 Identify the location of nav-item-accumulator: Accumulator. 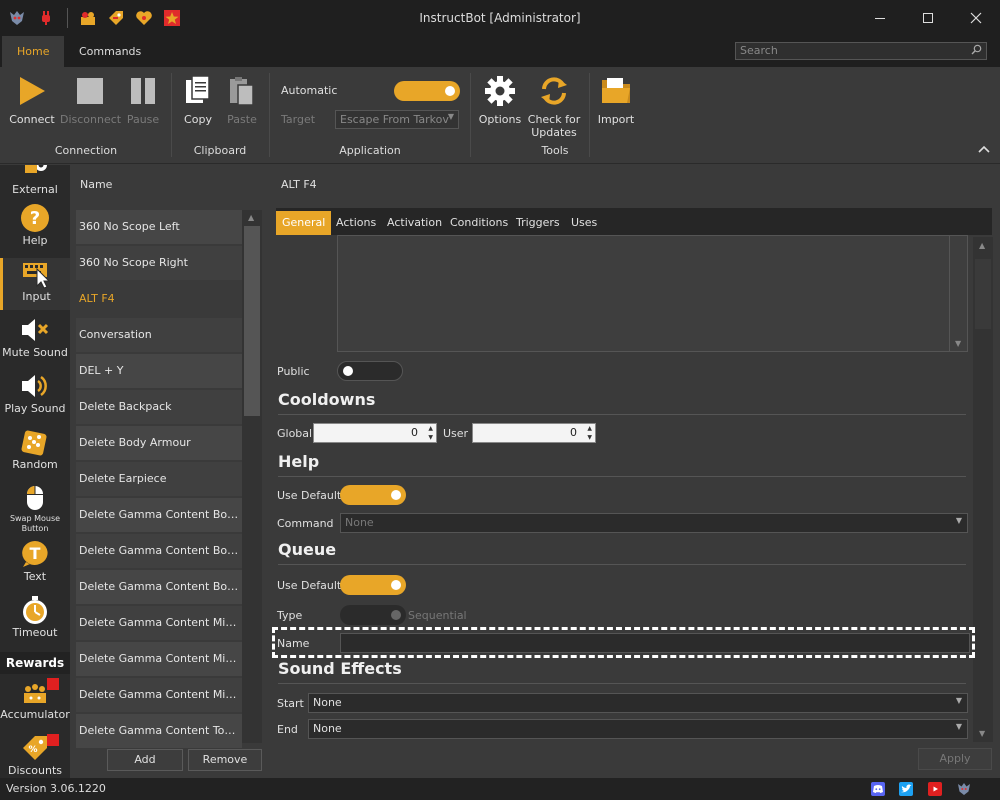
(35, 702).